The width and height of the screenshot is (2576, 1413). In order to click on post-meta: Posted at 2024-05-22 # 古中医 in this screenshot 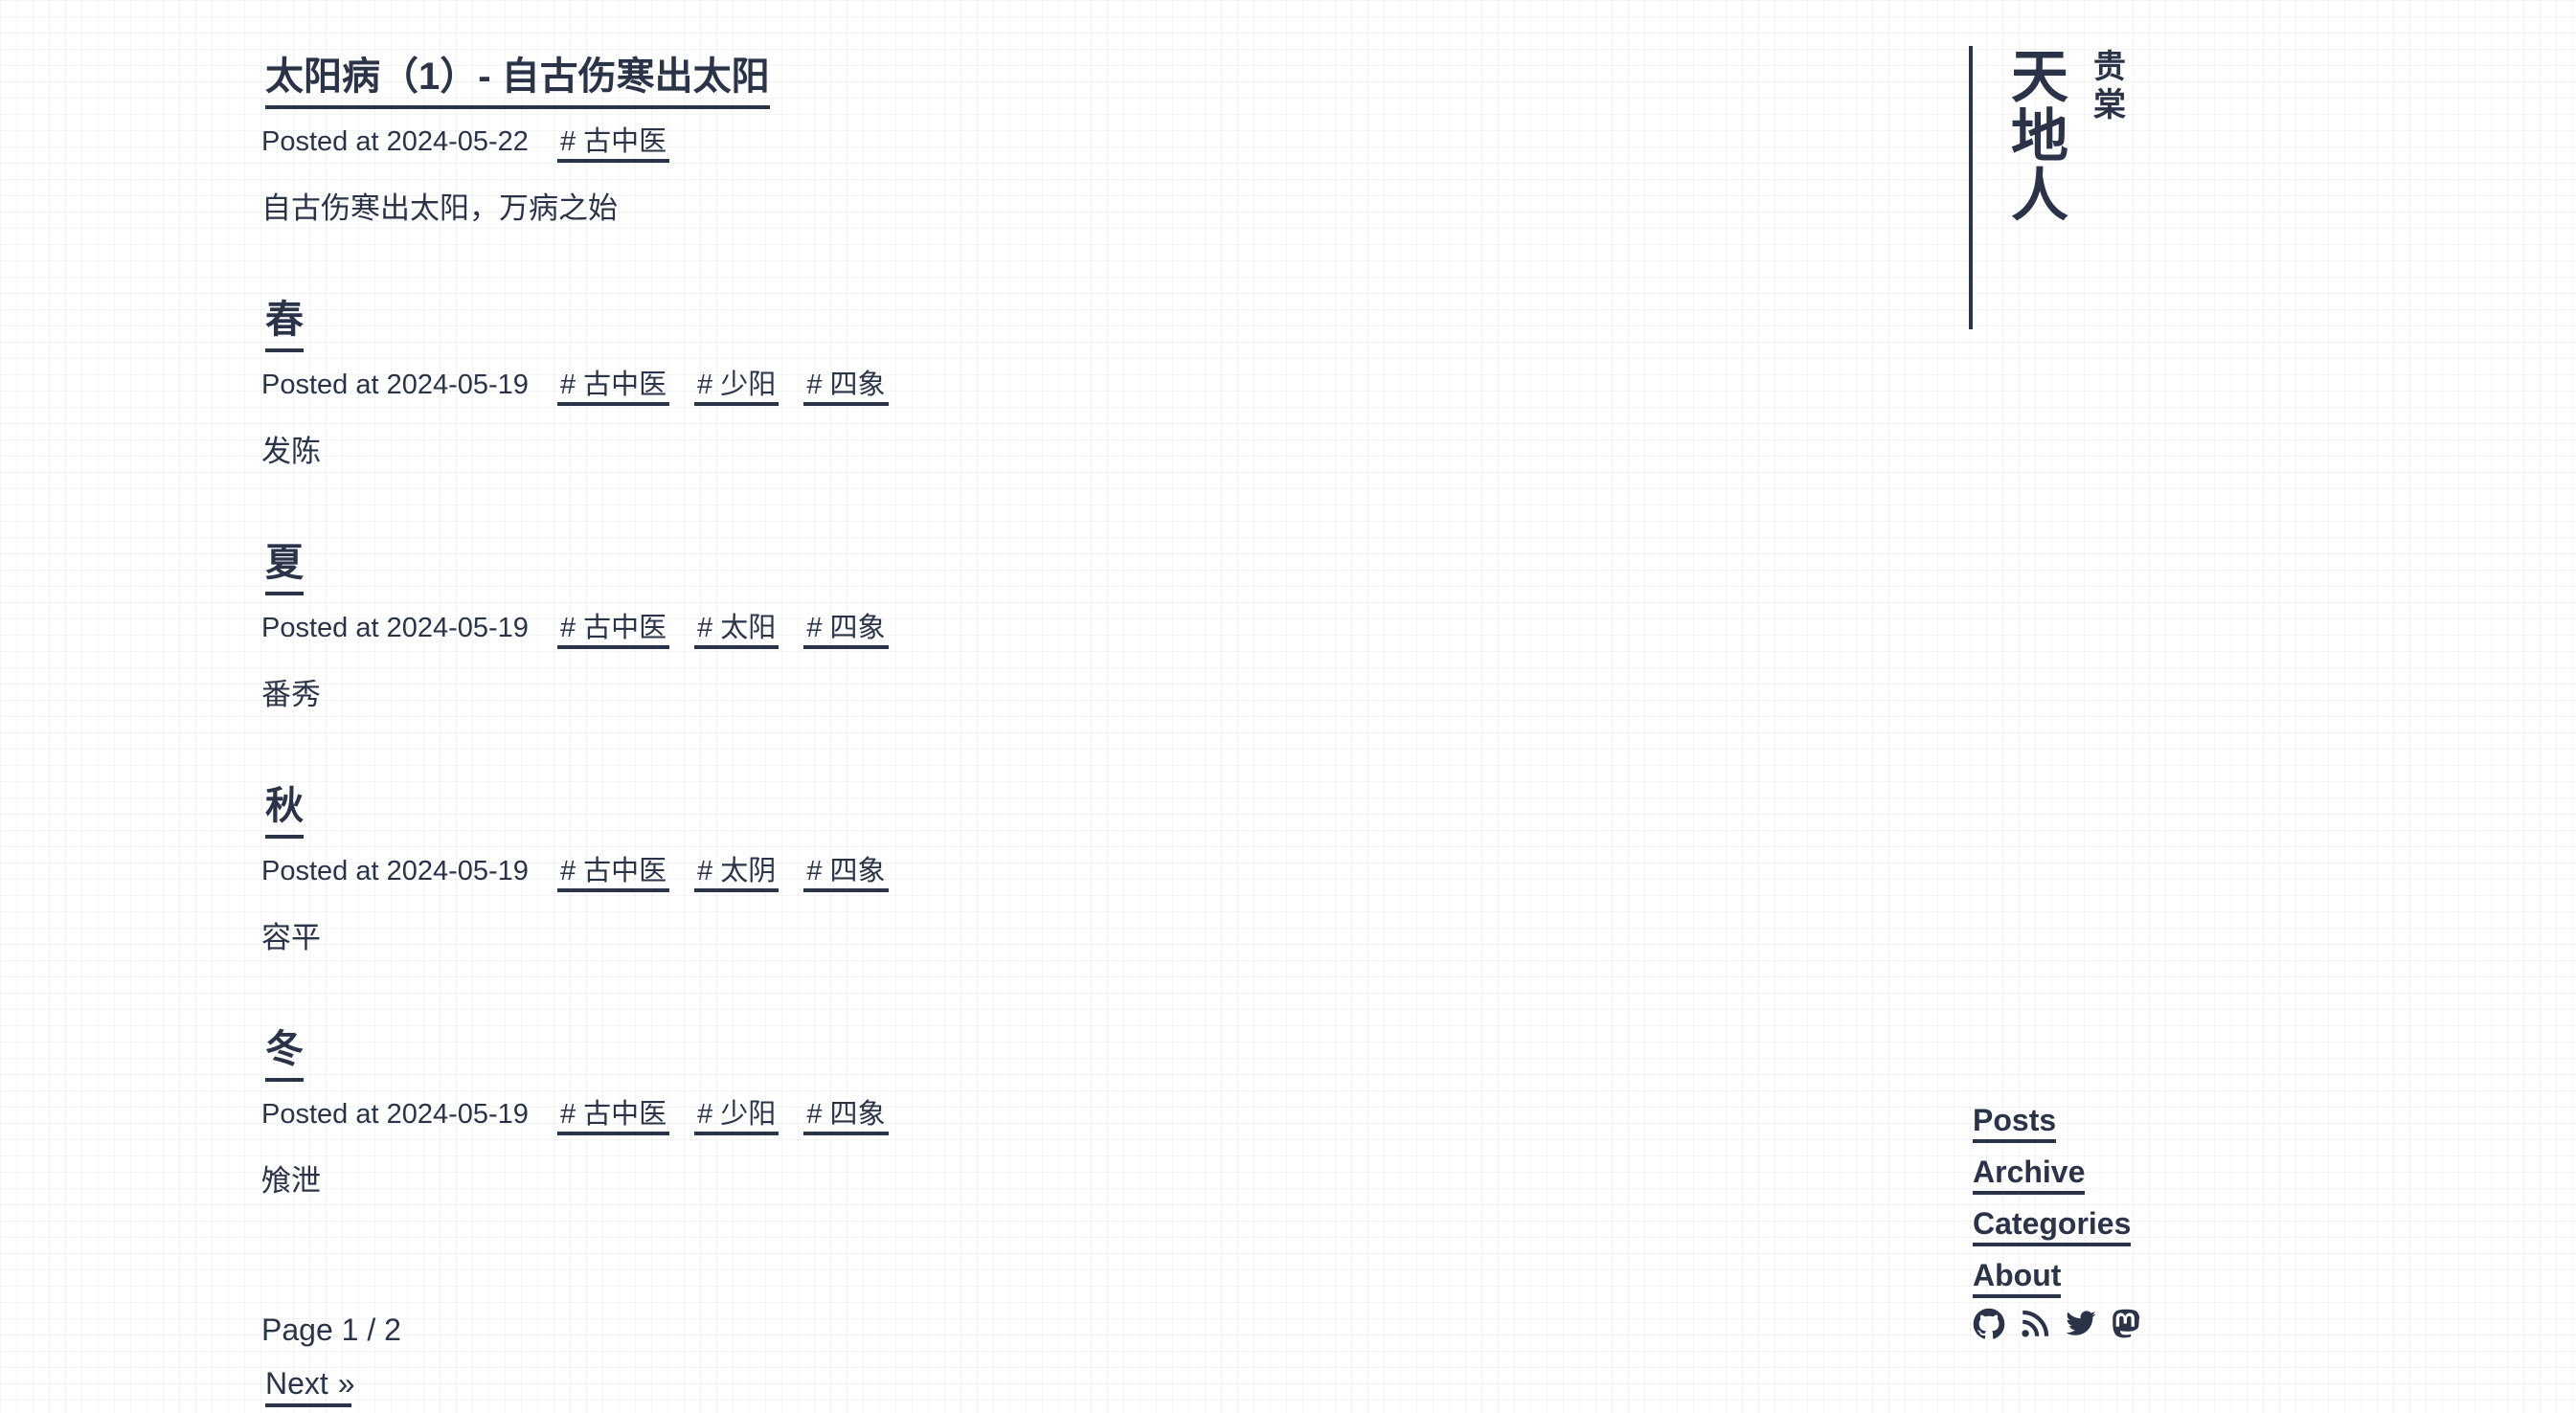, I will do `click(931, 144)`.